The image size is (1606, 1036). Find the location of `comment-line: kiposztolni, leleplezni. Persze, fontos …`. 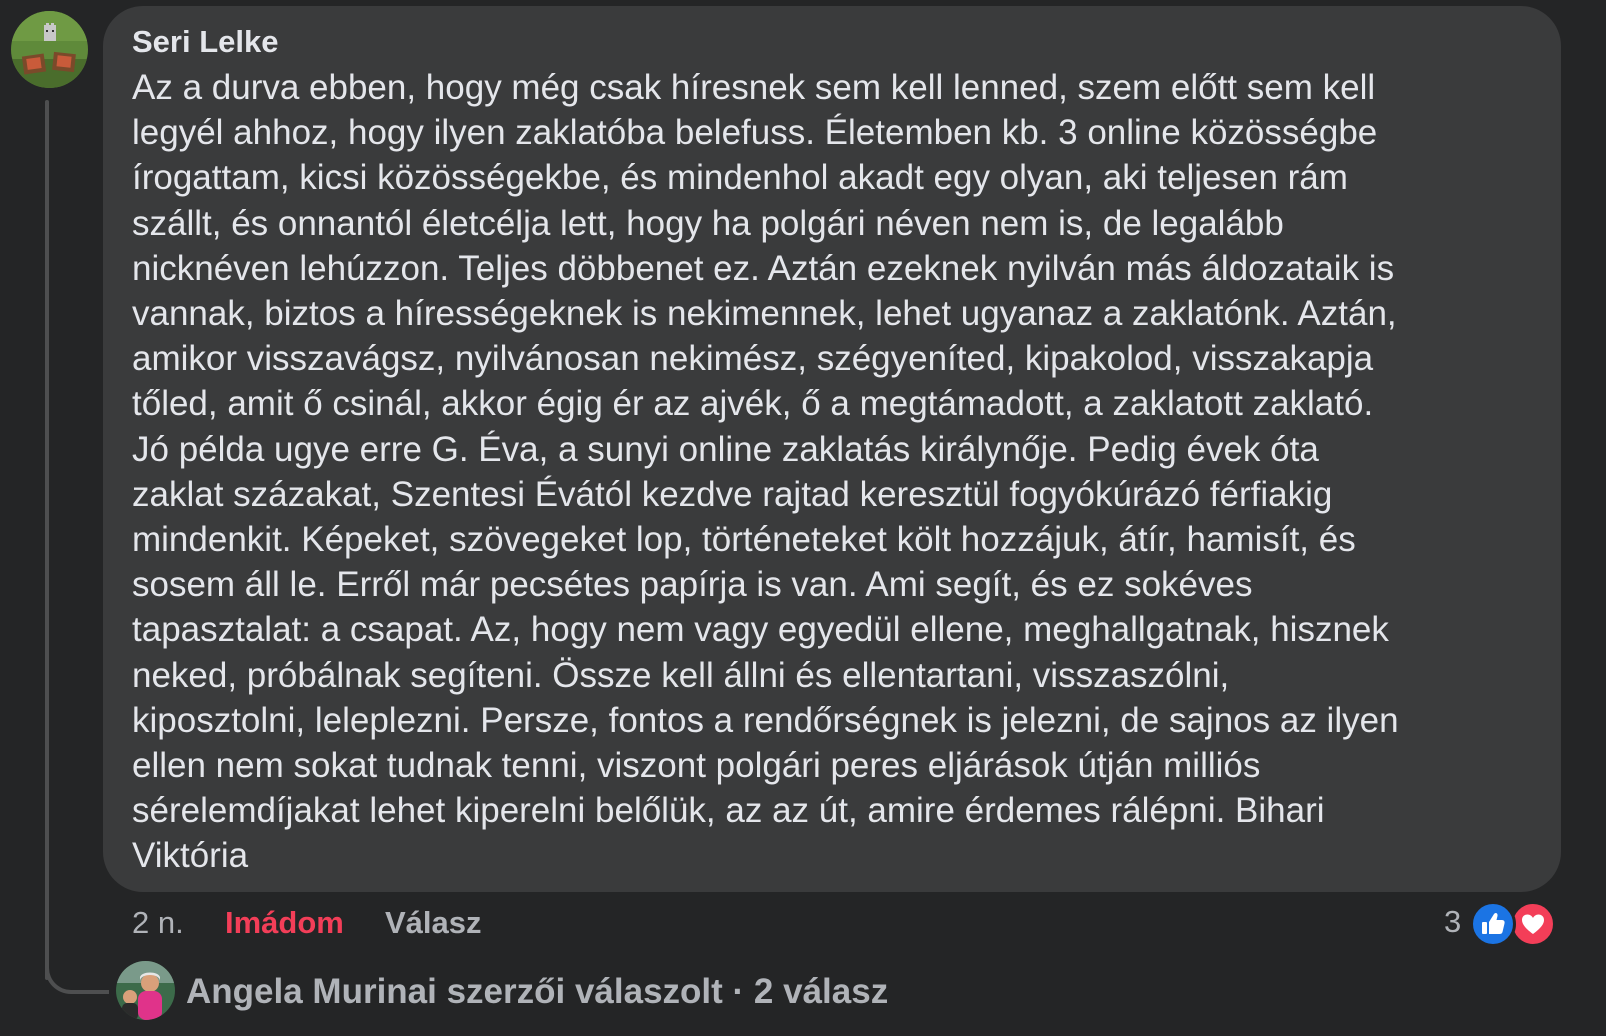

comment-line: kiposztolni, leleplezni. Persze, fontos … is located at coordinates (765, 720).